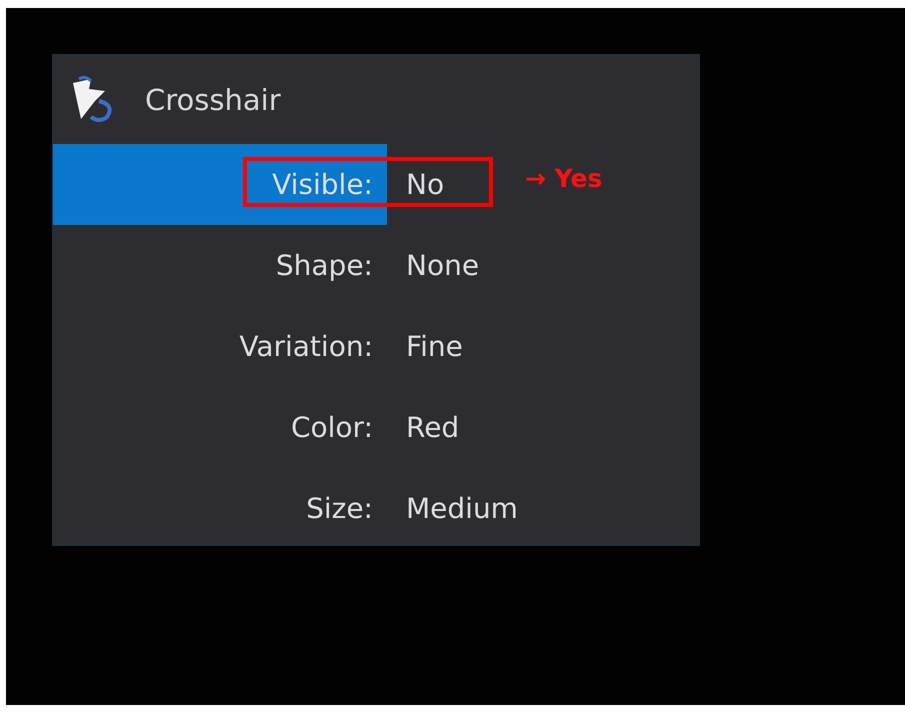 The image size is (905, 713). What do you see at coordinates (376, 427) in the screenshot?
I see `menu-row: Color: Red` at bounding box center [376, 427].